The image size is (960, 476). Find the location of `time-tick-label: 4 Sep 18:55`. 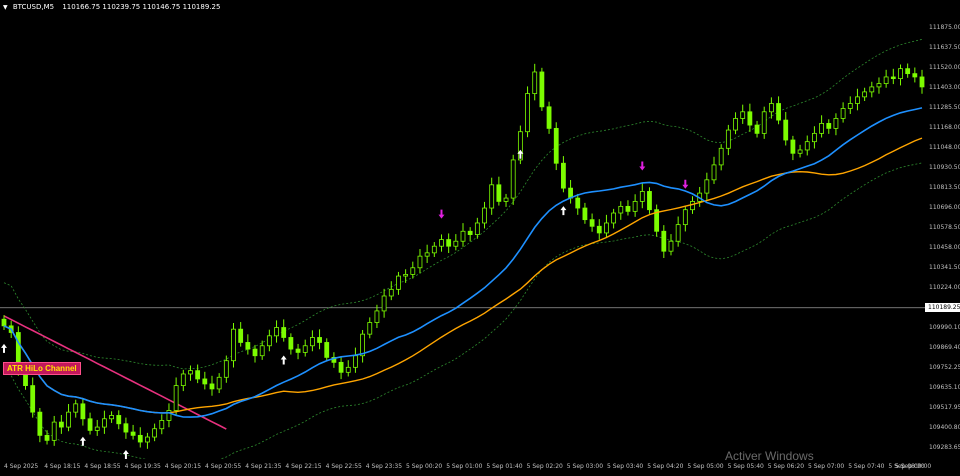

time-tick-label: 4 Sep 18:55 is located at coordinates (102, 466).